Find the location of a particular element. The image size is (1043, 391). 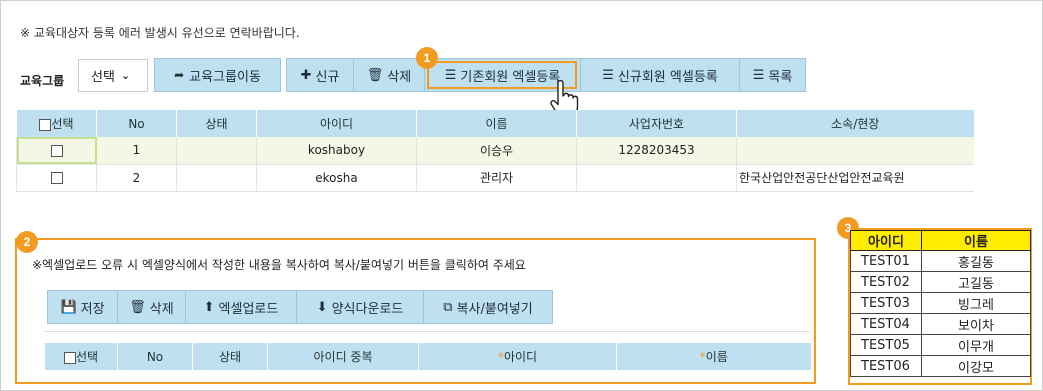

delete-label: 삭제 is located at coordinates (399, 77).